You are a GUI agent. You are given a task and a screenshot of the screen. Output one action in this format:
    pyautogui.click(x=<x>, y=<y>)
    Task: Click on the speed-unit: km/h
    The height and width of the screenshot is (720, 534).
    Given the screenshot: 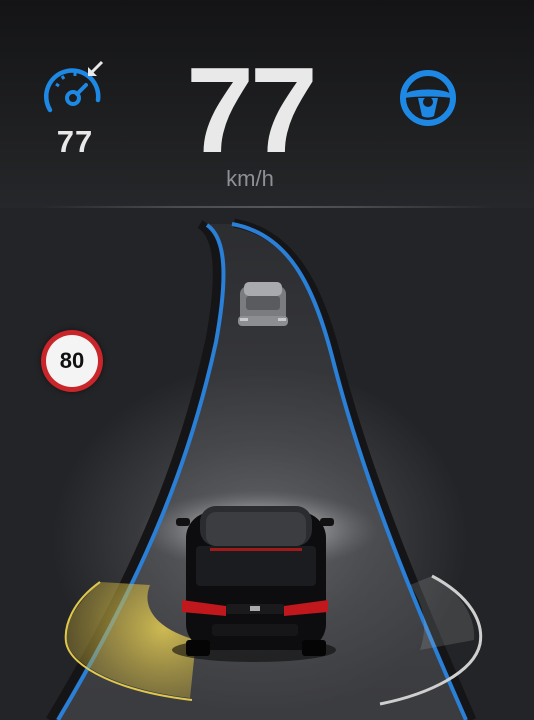 What is the action you would take?
    pyautogui.click(x=250, y=178)
    